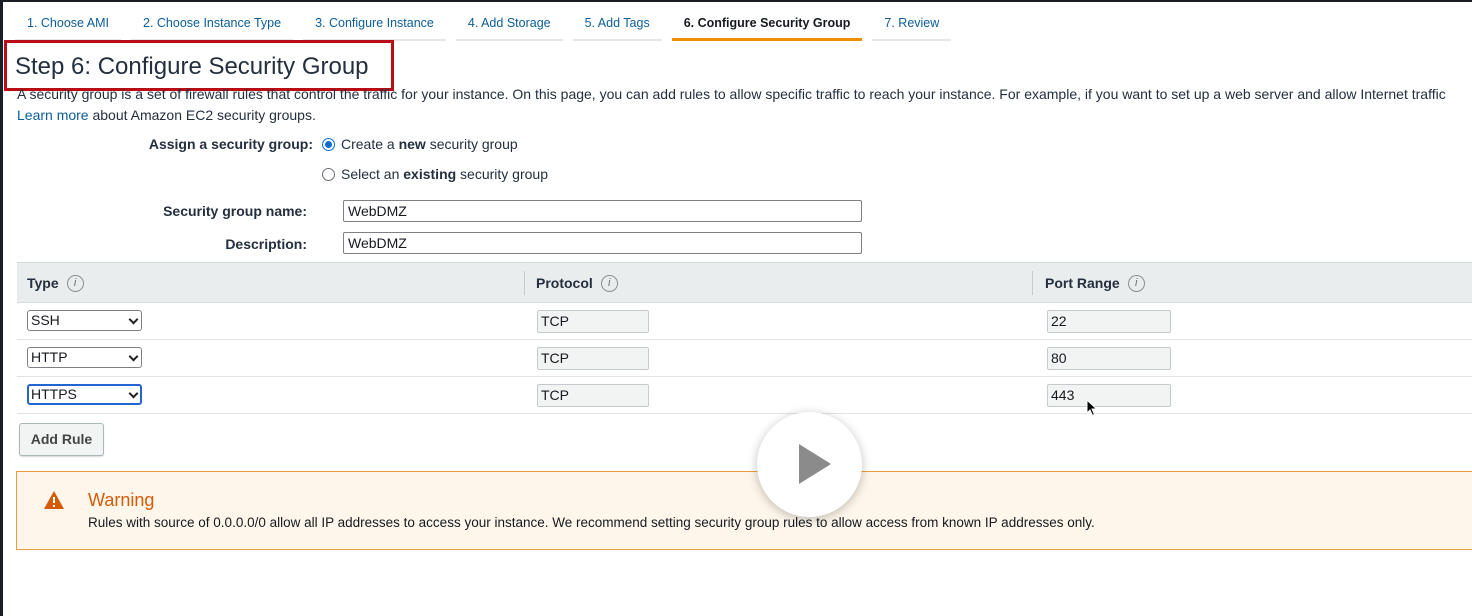 The image size is (1472, 616). Describe the element at coordinates (54, 500) in the screenshot. I see `warning-triangle-icon` at that location.